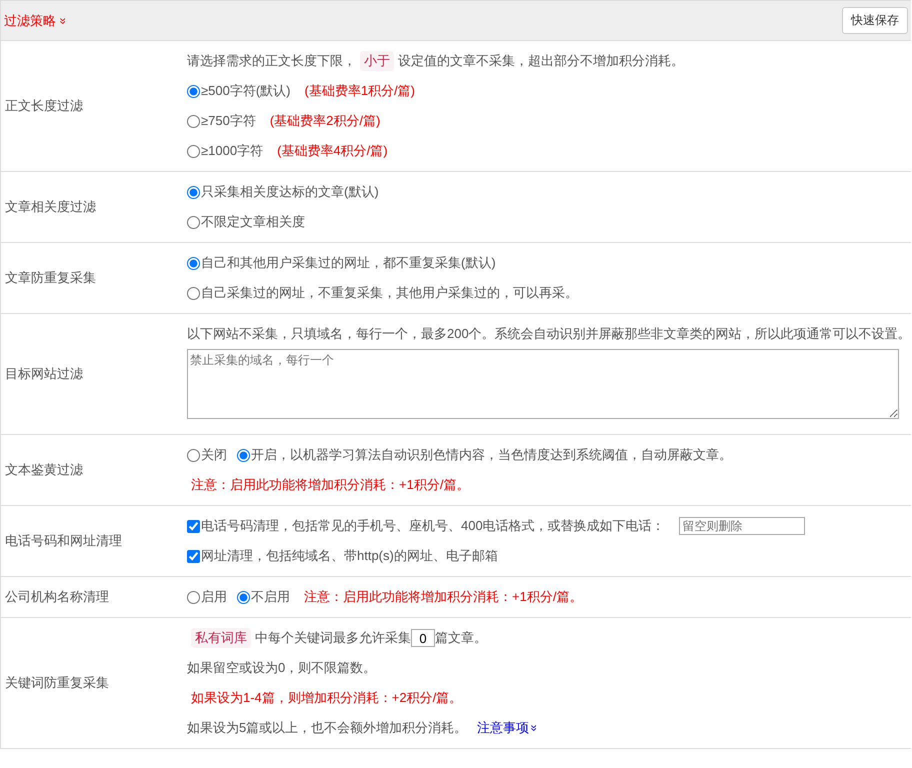  I want to click on row-label: 文章相关度过滤, so click(50, 207).